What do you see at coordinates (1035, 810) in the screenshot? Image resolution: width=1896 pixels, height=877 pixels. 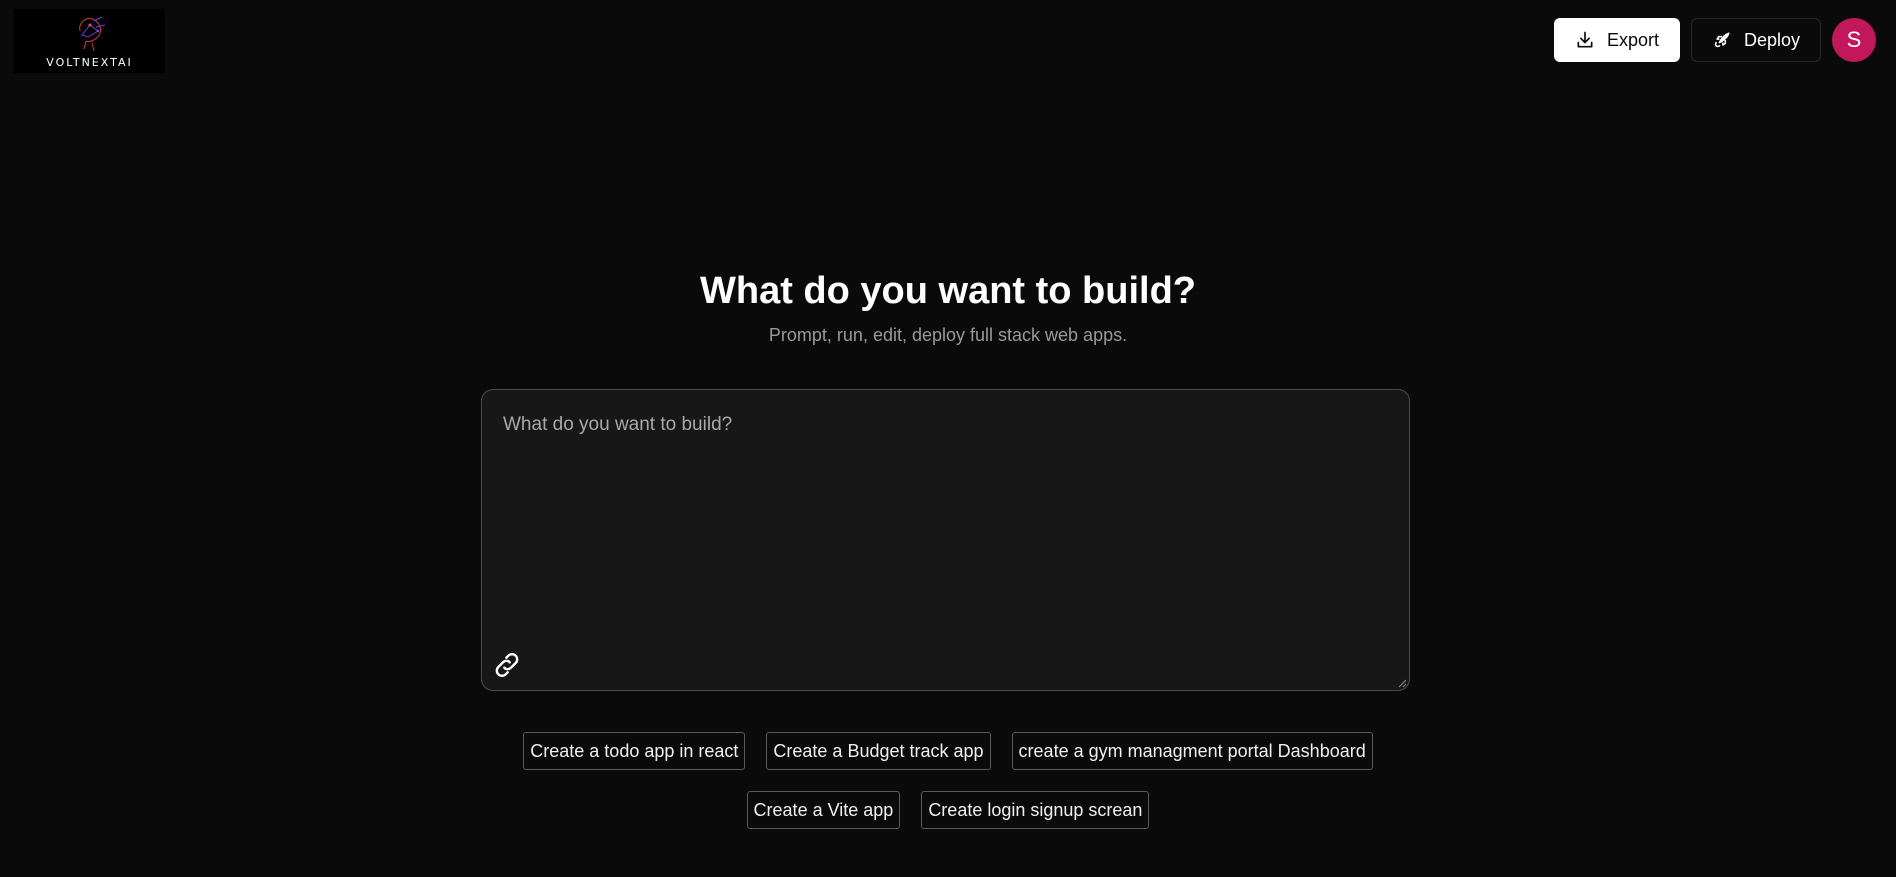 I see `suggestion-chip: Create login signup screan` at bounding box center [1035, 810].